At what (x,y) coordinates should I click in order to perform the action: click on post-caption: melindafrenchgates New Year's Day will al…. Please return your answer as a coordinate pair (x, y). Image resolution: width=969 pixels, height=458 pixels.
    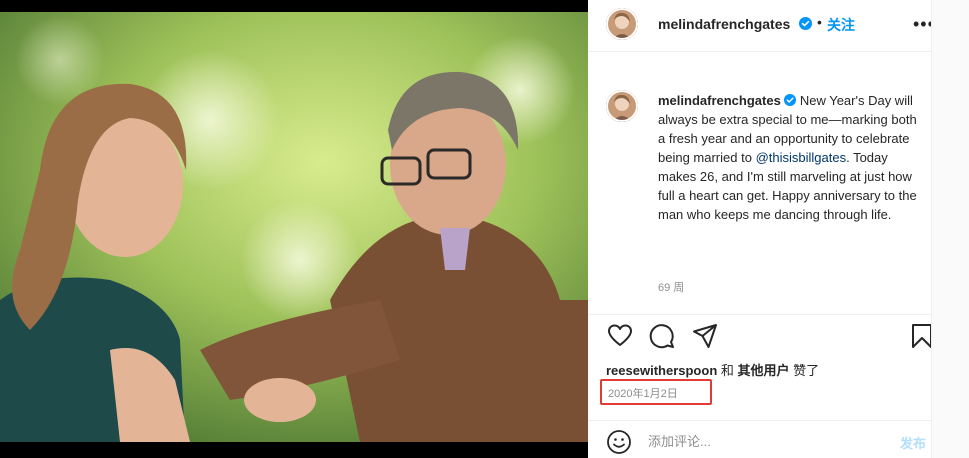
    Looking at the image, I should click on (789, 157).